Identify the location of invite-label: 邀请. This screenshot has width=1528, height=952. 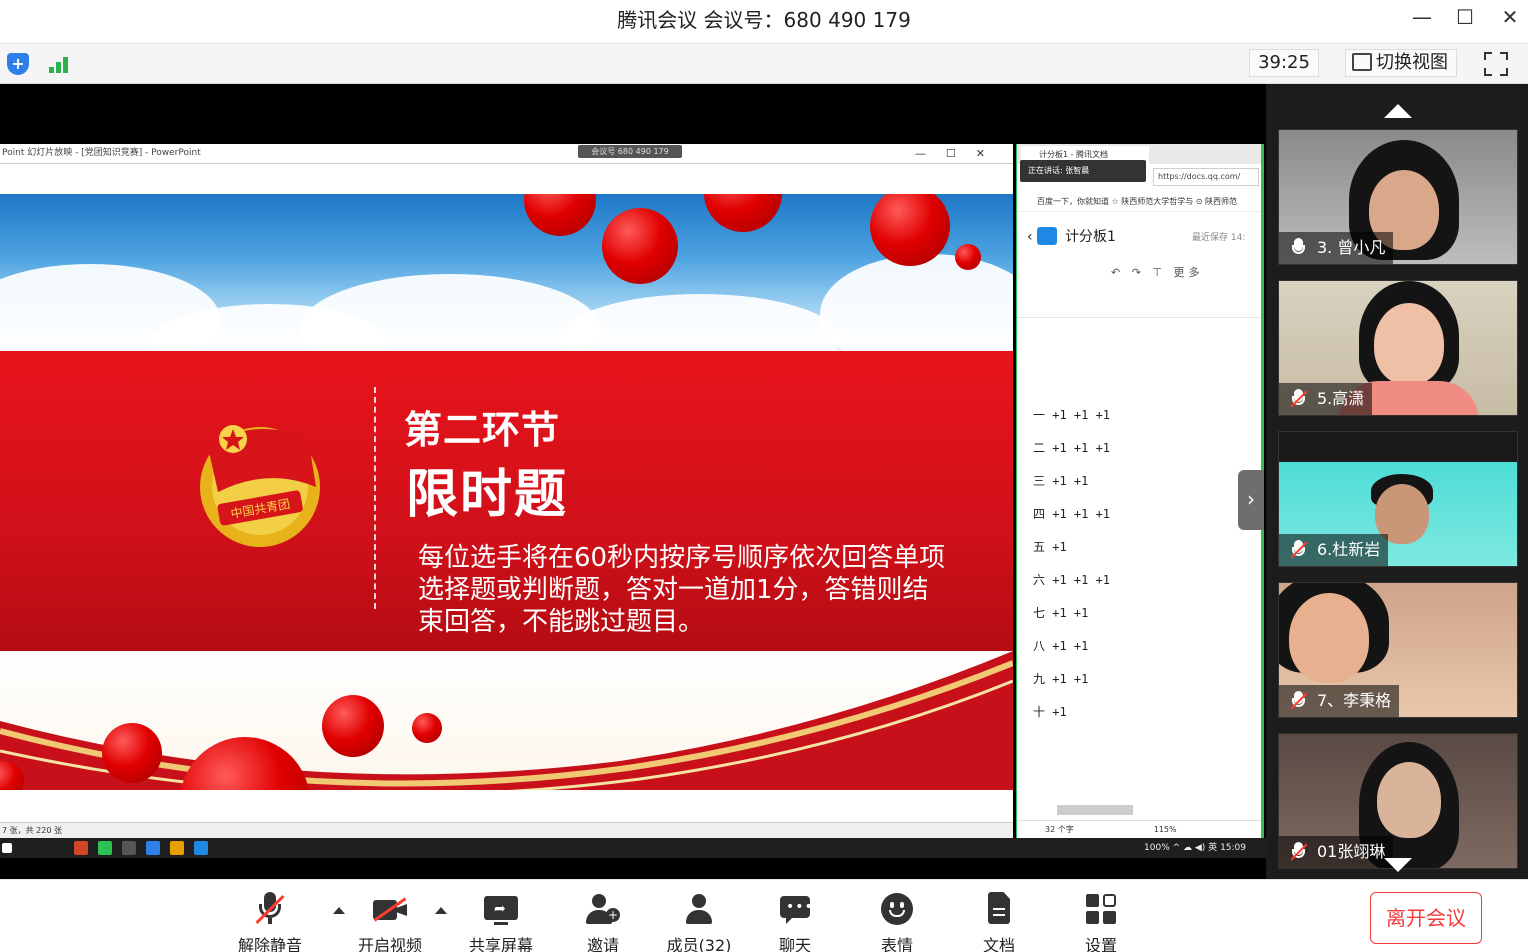
(602, 944).